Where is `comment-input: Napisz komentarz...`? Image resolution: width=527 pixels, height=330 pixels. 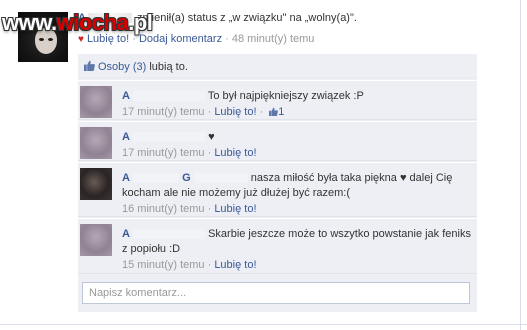
comment-input: Napisz komentarz... is located at coordinates (276, 293).